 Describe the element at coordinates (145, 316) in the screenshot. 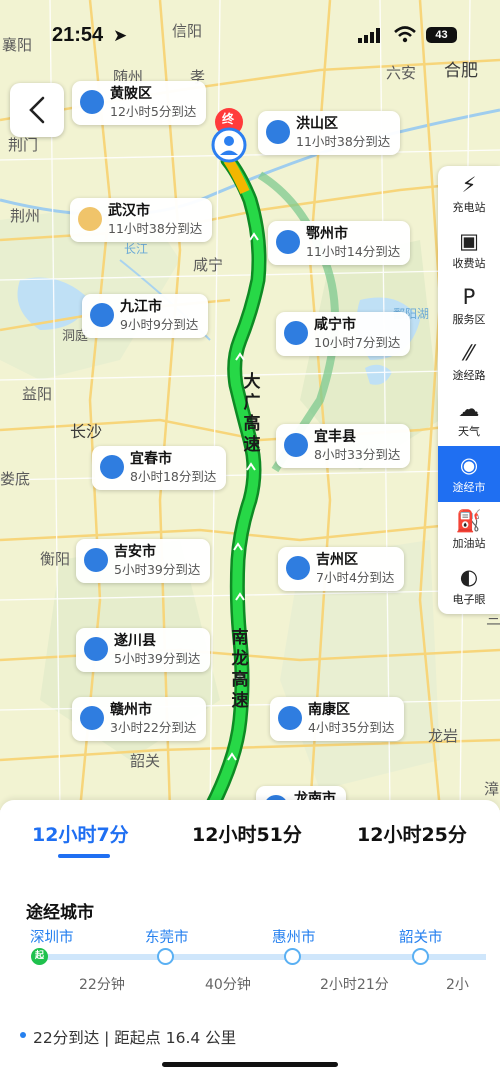

I see `via-city-card: 九江市 9小时9分到达` at that location.